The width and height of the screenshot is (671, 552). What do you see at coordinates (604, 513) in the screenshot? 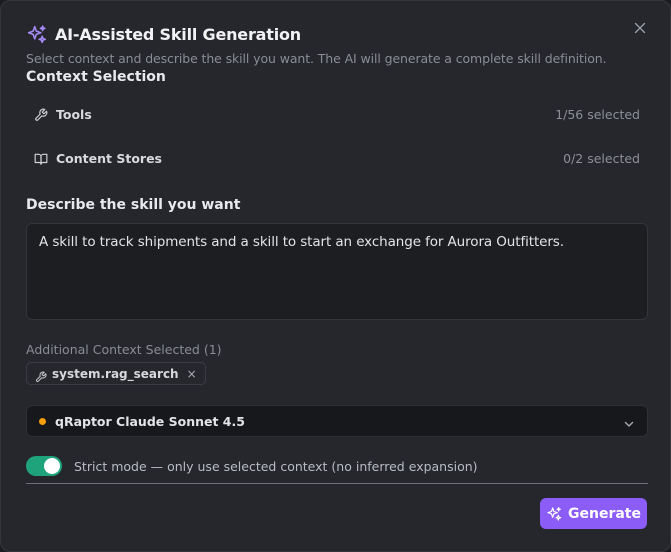
I see `generate-button-label: Generate` at bounding box center [604, 513].